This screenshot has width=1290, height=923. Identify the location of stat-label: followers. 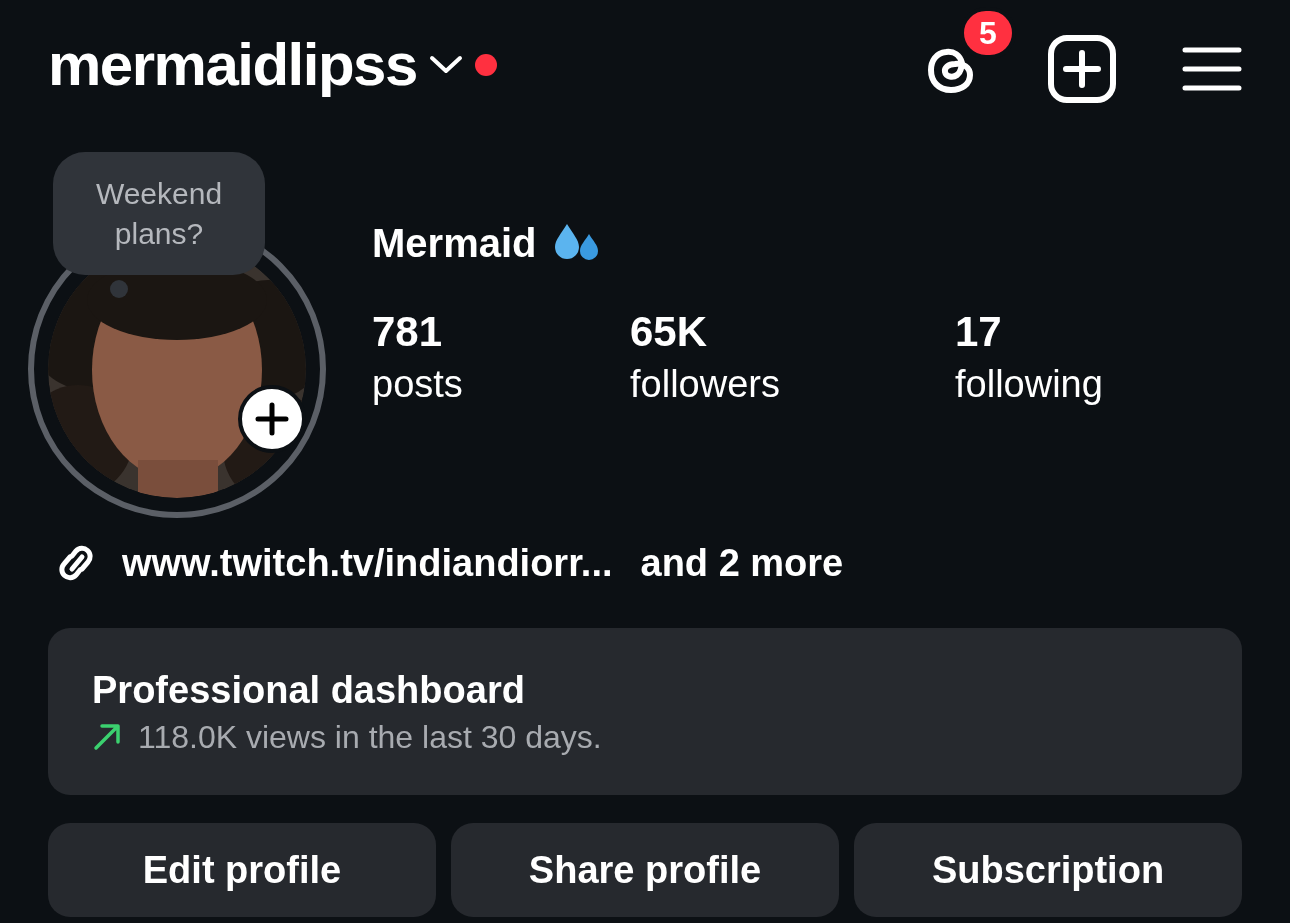
(792, 384).